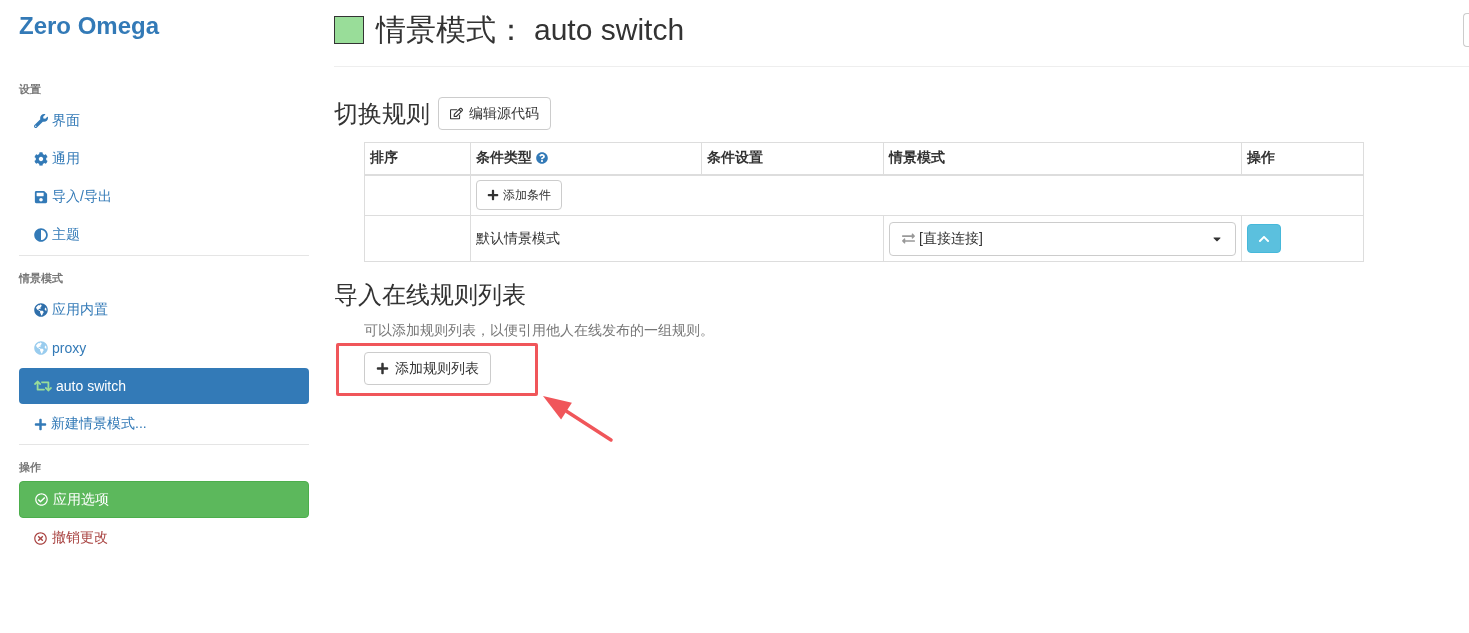  What do you see at coordinates (1466, 30) in the screenshot?
I see `header-button` at bounding box center [1466, 30].